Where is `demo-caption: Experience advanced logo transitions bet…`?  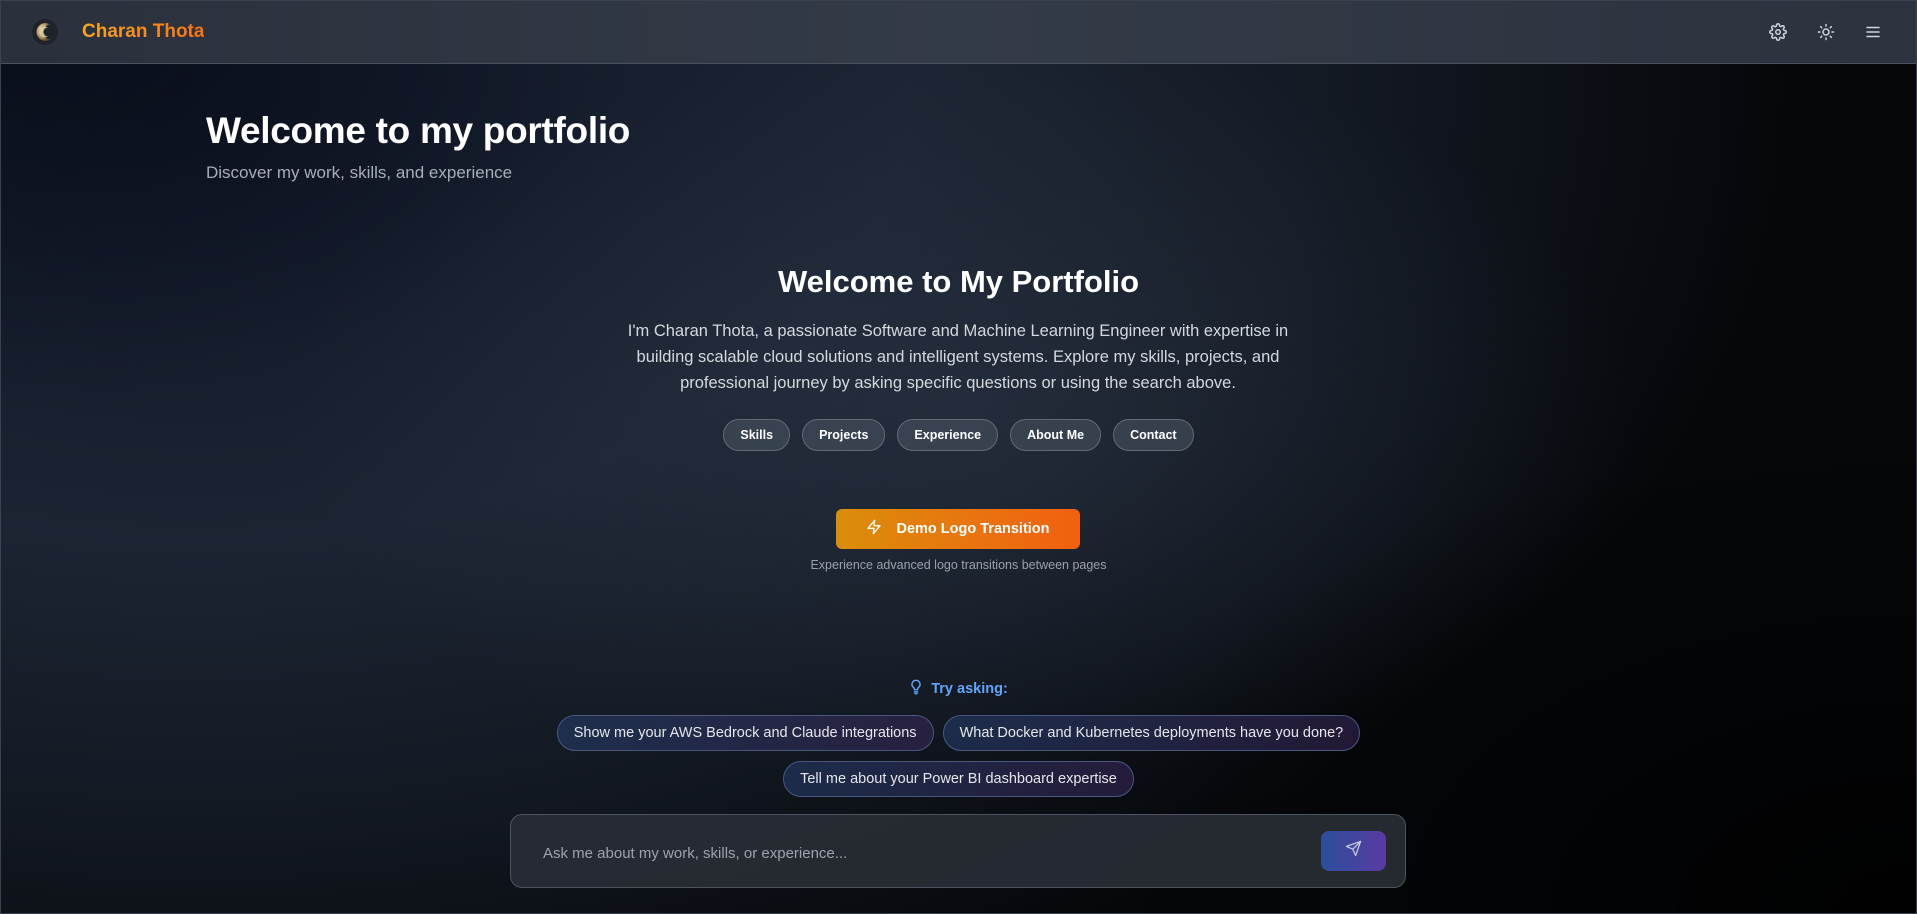 demo-caption: Experience advanced logo transitions bet… is located at coordinates (958, 565).